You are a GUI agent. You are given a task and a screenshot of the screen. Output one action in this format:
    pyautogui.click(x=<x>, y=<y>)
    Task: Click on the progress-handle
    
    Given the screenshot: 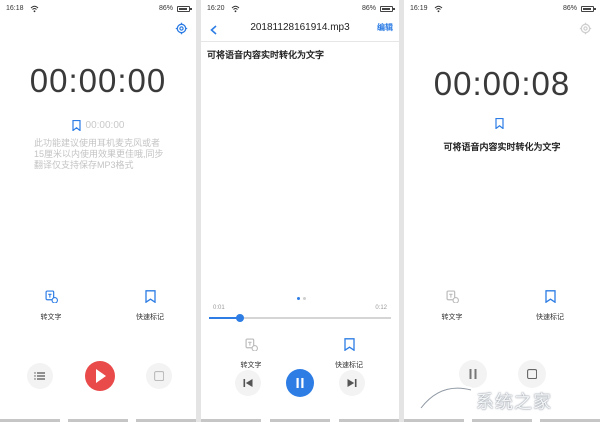 What is the action you would take?
    pyautogui.click(x=239, y=318)
    